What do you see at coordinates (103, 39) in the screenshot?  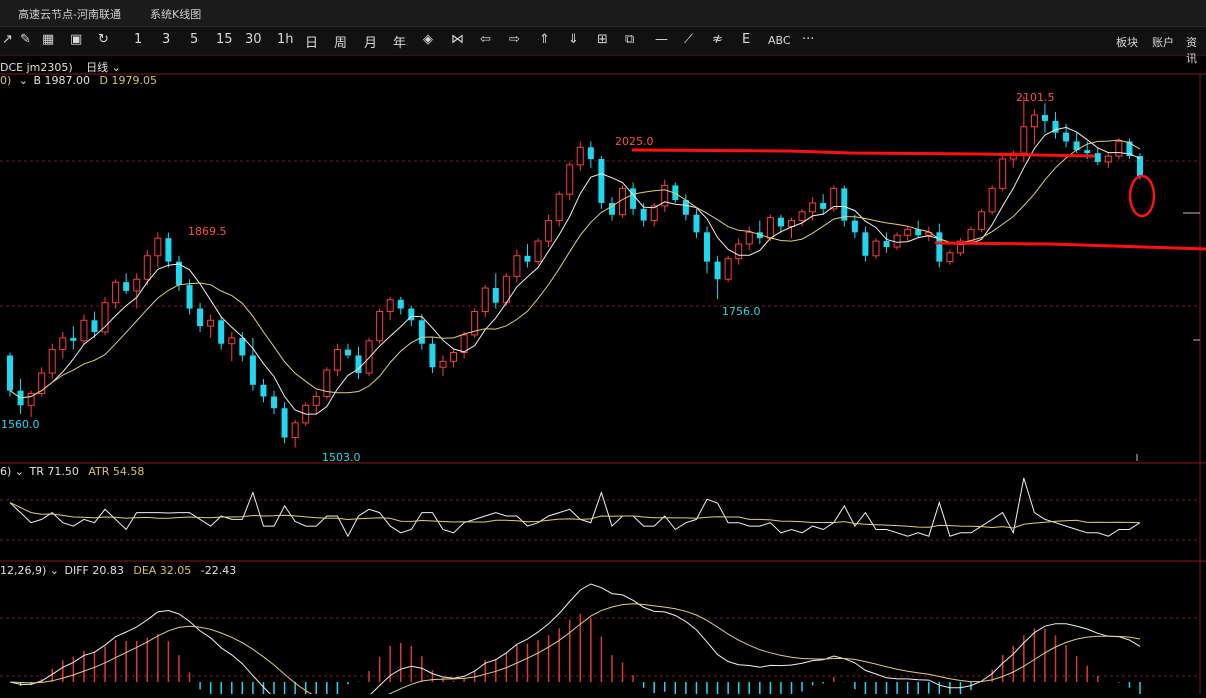 I see `refresh-icon: ↻` at bounding box center [103, 39].